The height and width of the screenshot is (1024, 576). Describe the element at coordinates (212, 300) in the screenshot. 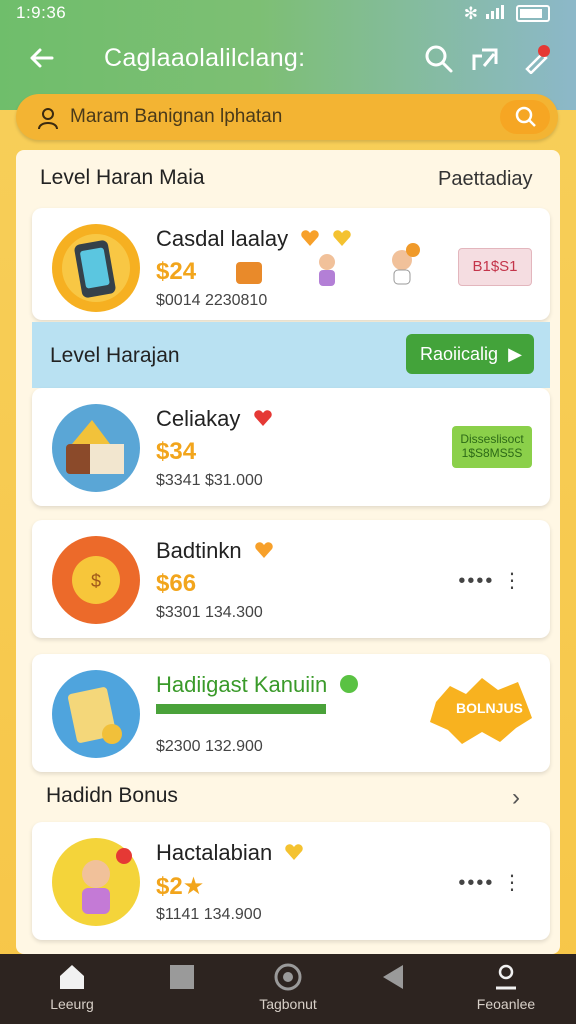

I see `item-meta: $0014 2230810` at that location.